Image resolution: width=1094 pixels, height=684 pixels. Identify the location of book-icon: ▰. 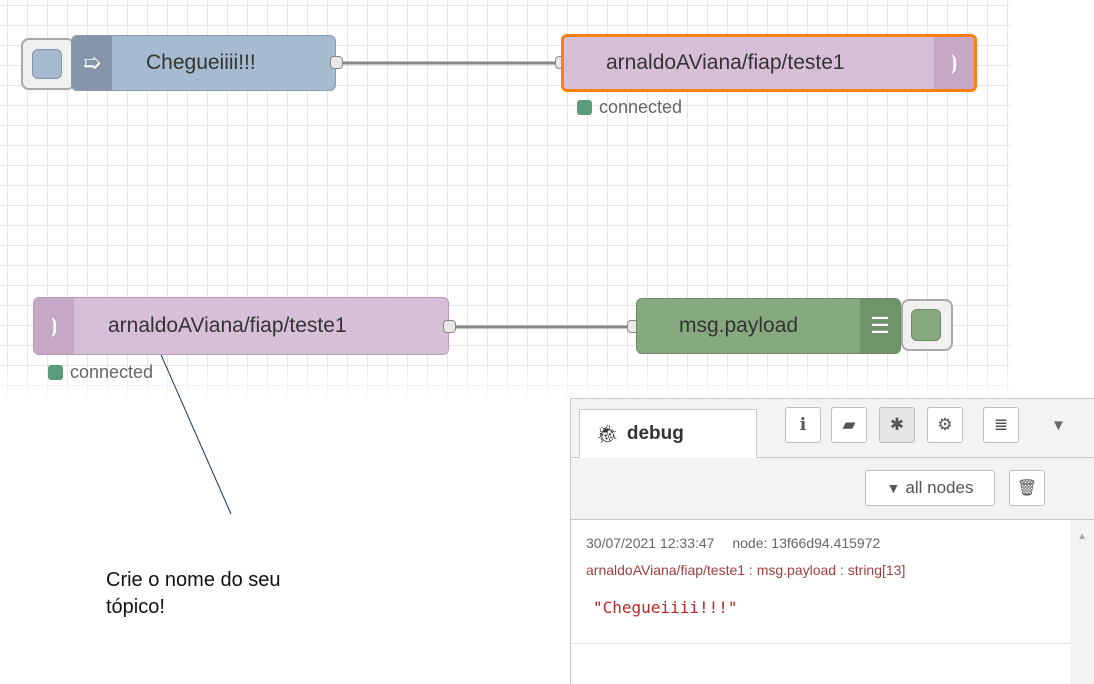
(849, 425).